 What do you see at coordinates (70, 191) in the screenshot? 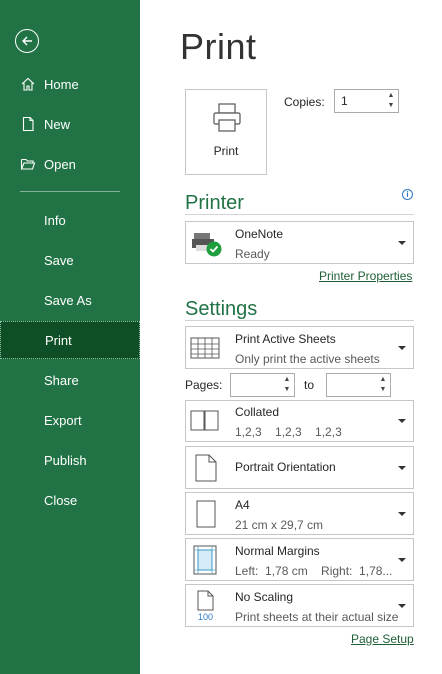
I see `sidebar-divider` at bounding box center [70, 191].